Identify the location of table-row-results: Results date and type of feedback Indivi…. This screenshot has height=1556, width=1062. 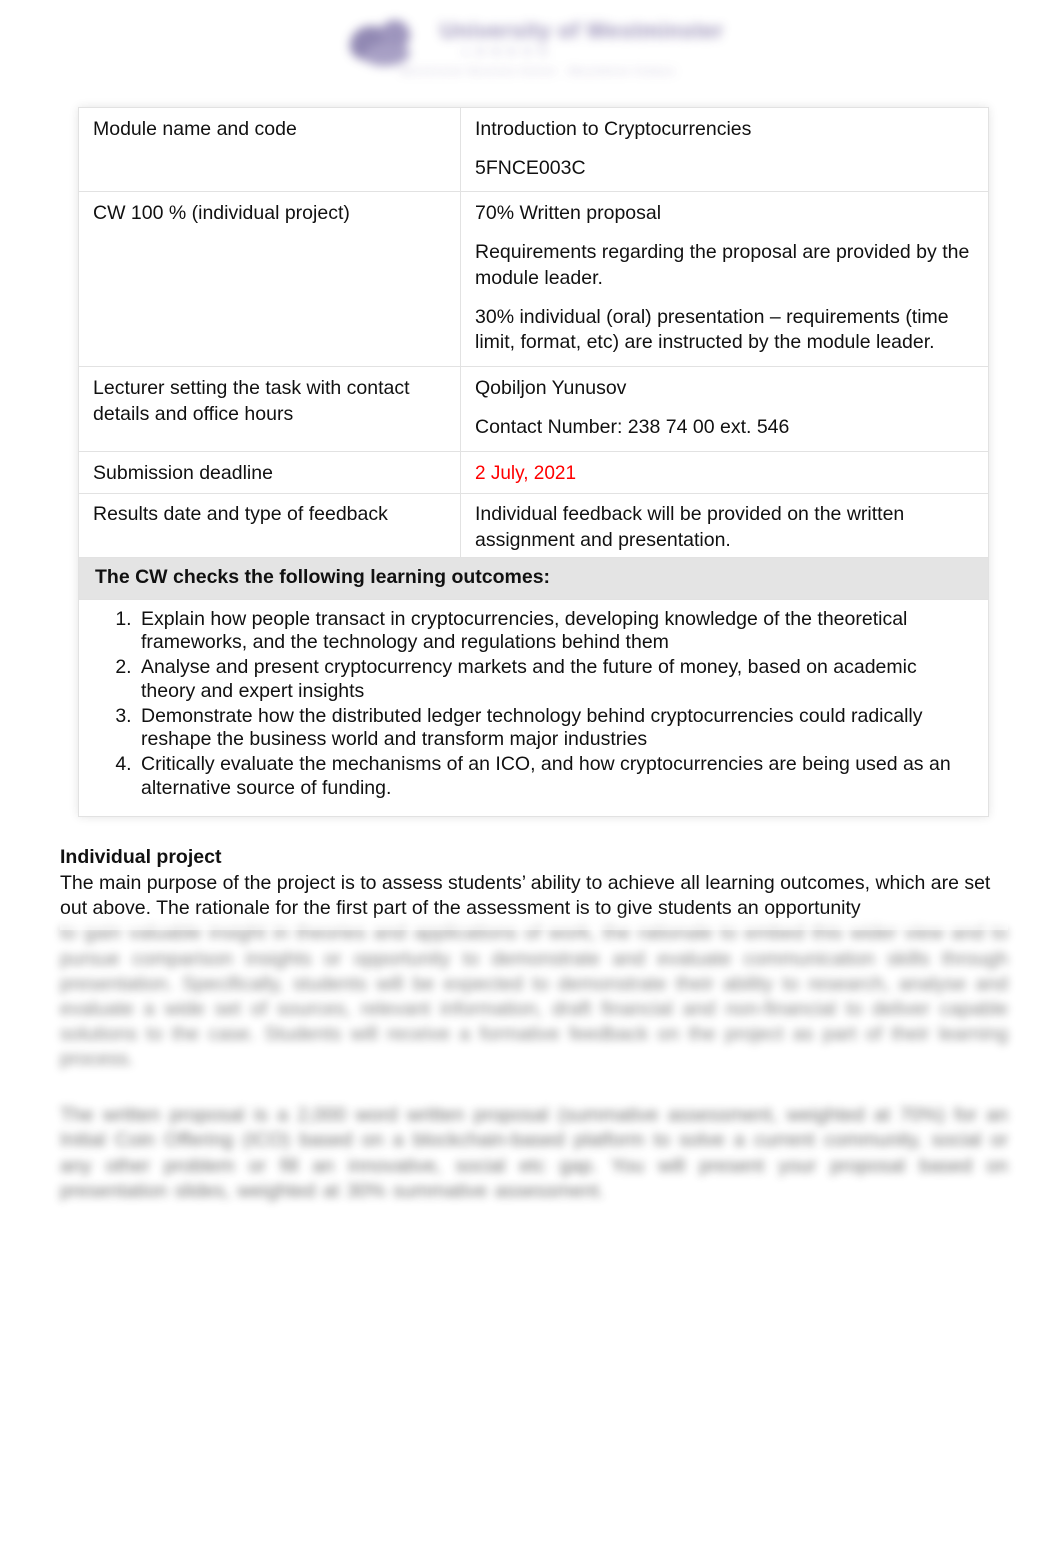
(533, 525).